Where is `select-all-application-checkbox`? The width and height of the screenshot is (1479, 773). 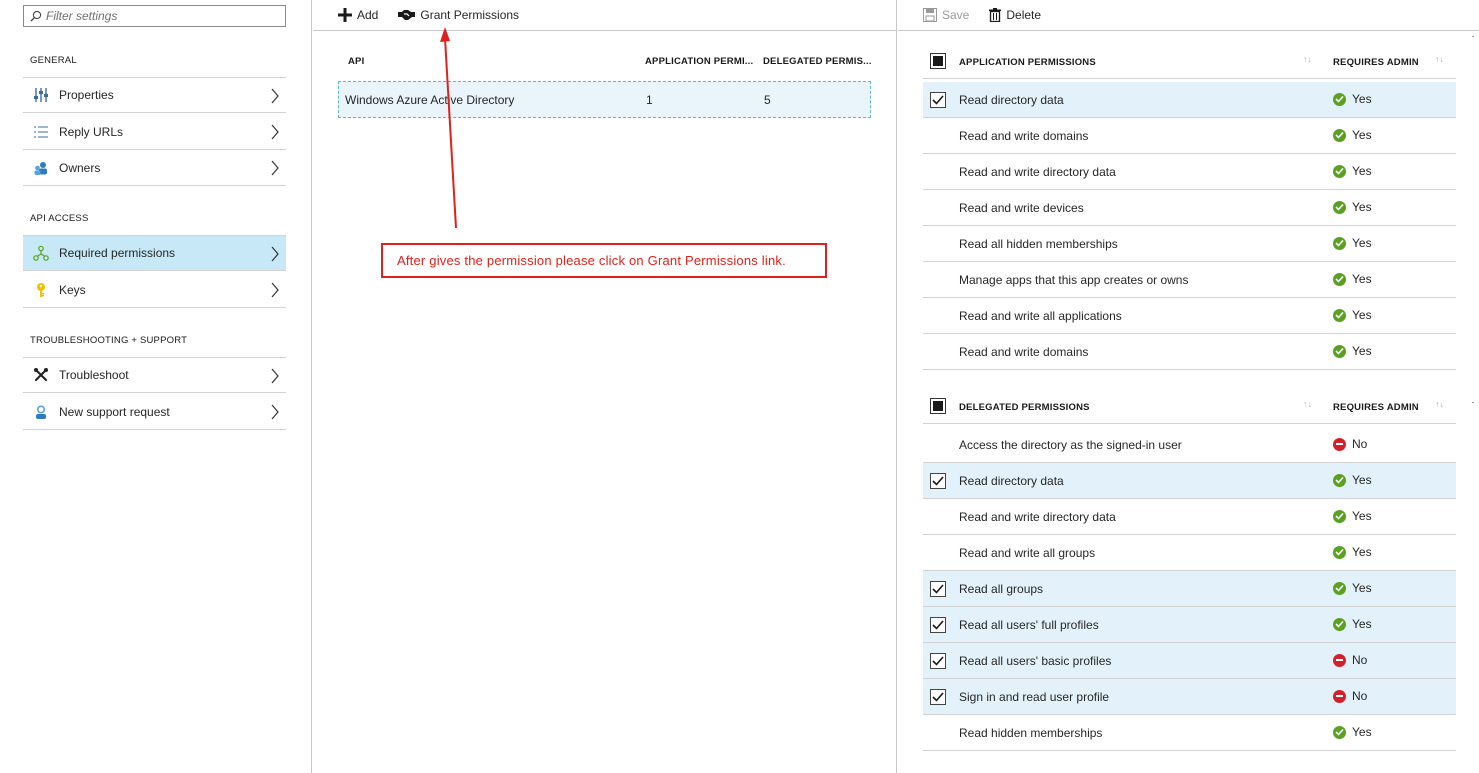 select-all-application-checkbox is located at coordinates (938, 61).